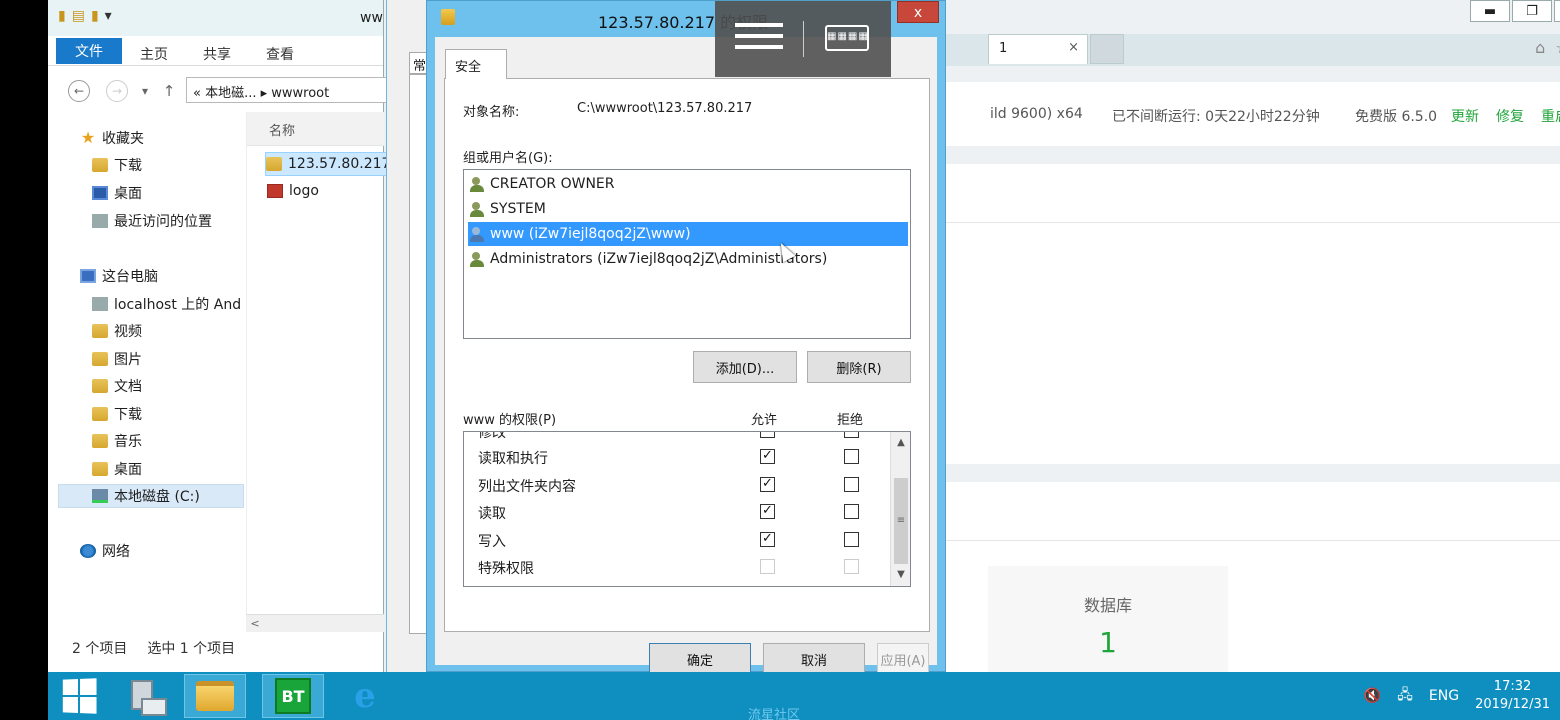 Image resolution: width=1560 pixels, height=720 pixels. I want to click on nav-this-pc: 这台电脑, so click(119, 276).